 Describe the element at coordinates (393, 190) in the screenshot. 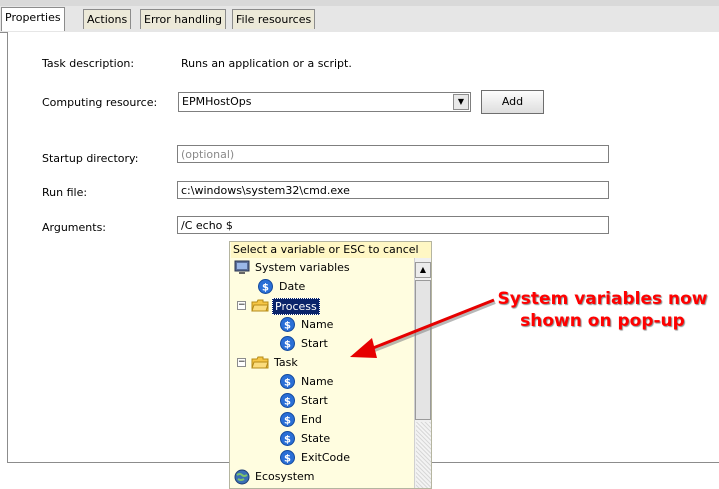

I see `run-file-field: c:\windows\system32\cmd.exe` at that location.